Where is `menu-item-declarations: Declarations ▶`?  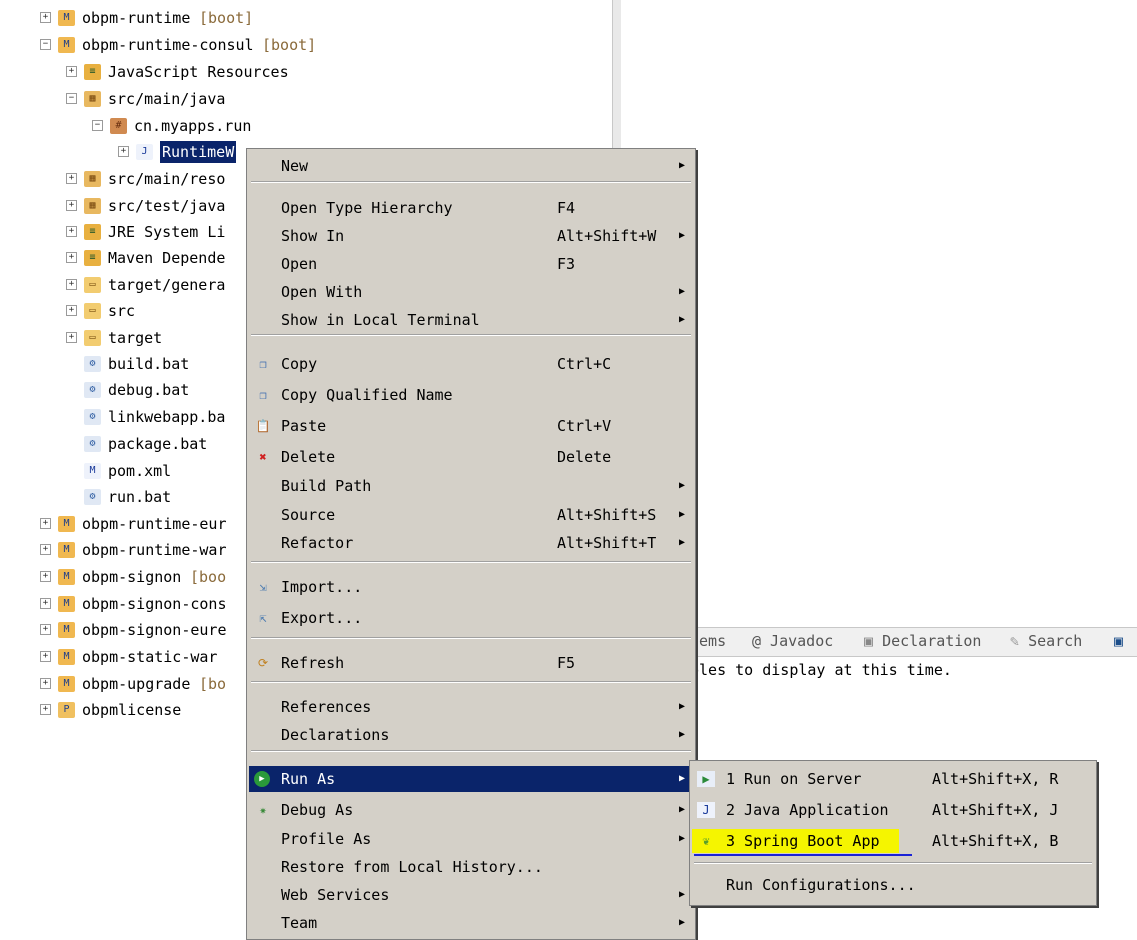 menu-item-declarations: Declarations ▶ is located at coordinates (471, 735).